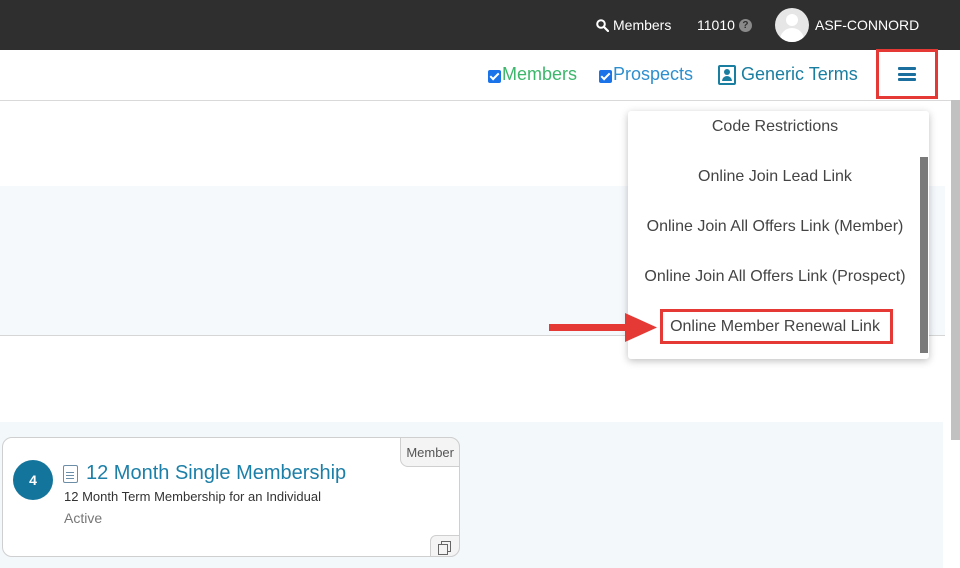  Describe the element at coordinates (799, 74) in the screenshot. I see `generic-terms-label: Generic Terms` at that location.